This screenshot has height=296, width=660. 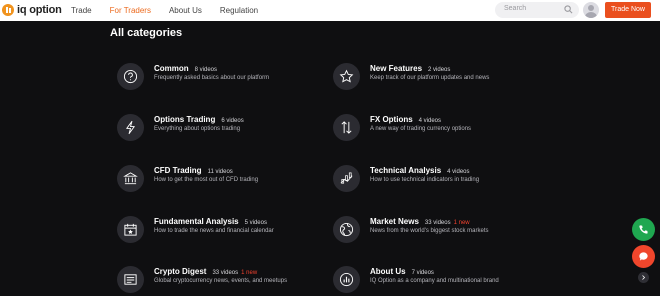 I want to click on category-title: Common 8 videos, so click(x=186, y=68).